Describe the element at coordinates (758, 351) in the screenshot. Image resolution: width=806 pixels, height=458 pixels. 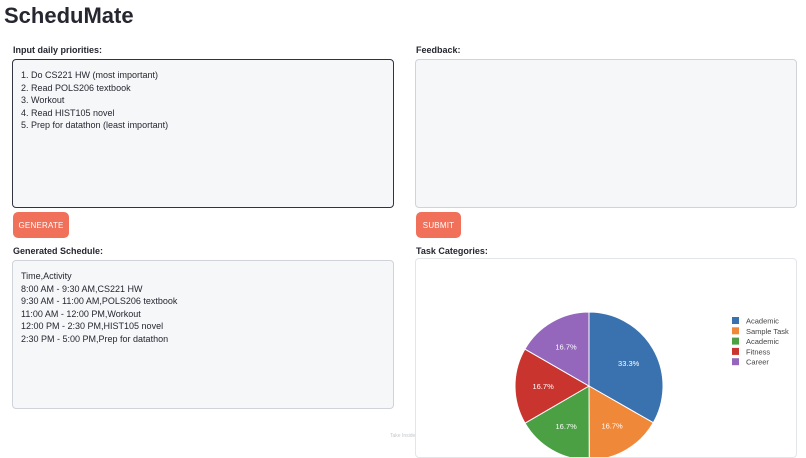
I see `legend-label: Fitness` at that location.